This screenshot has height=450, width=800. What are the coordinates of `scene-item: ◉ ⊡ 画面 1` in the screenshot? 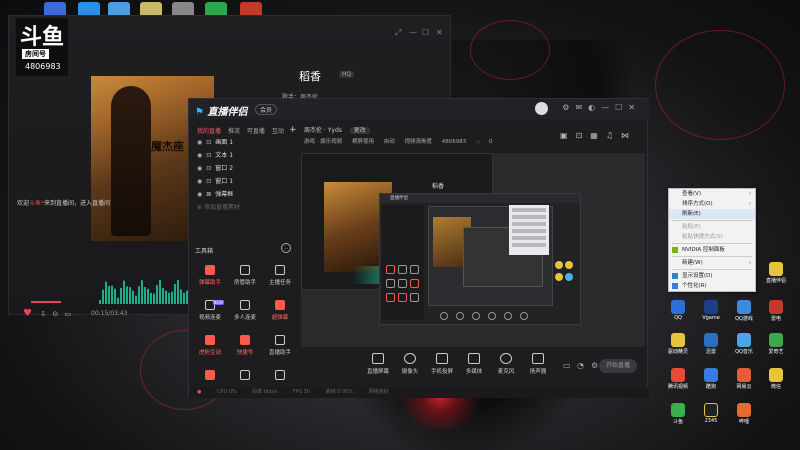 It's located at (245, 143).